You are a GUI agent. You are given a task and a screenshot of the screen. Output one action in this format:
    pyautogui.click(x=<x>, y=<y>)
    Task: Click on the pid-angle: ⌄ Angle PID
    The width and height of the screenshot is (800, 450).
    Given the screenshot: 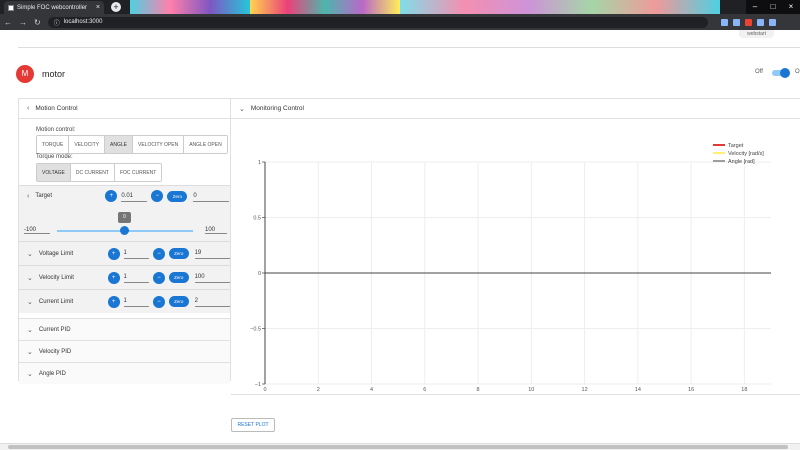 What is the action you would take?
    pyautogui.click(x=124, y=373)
    